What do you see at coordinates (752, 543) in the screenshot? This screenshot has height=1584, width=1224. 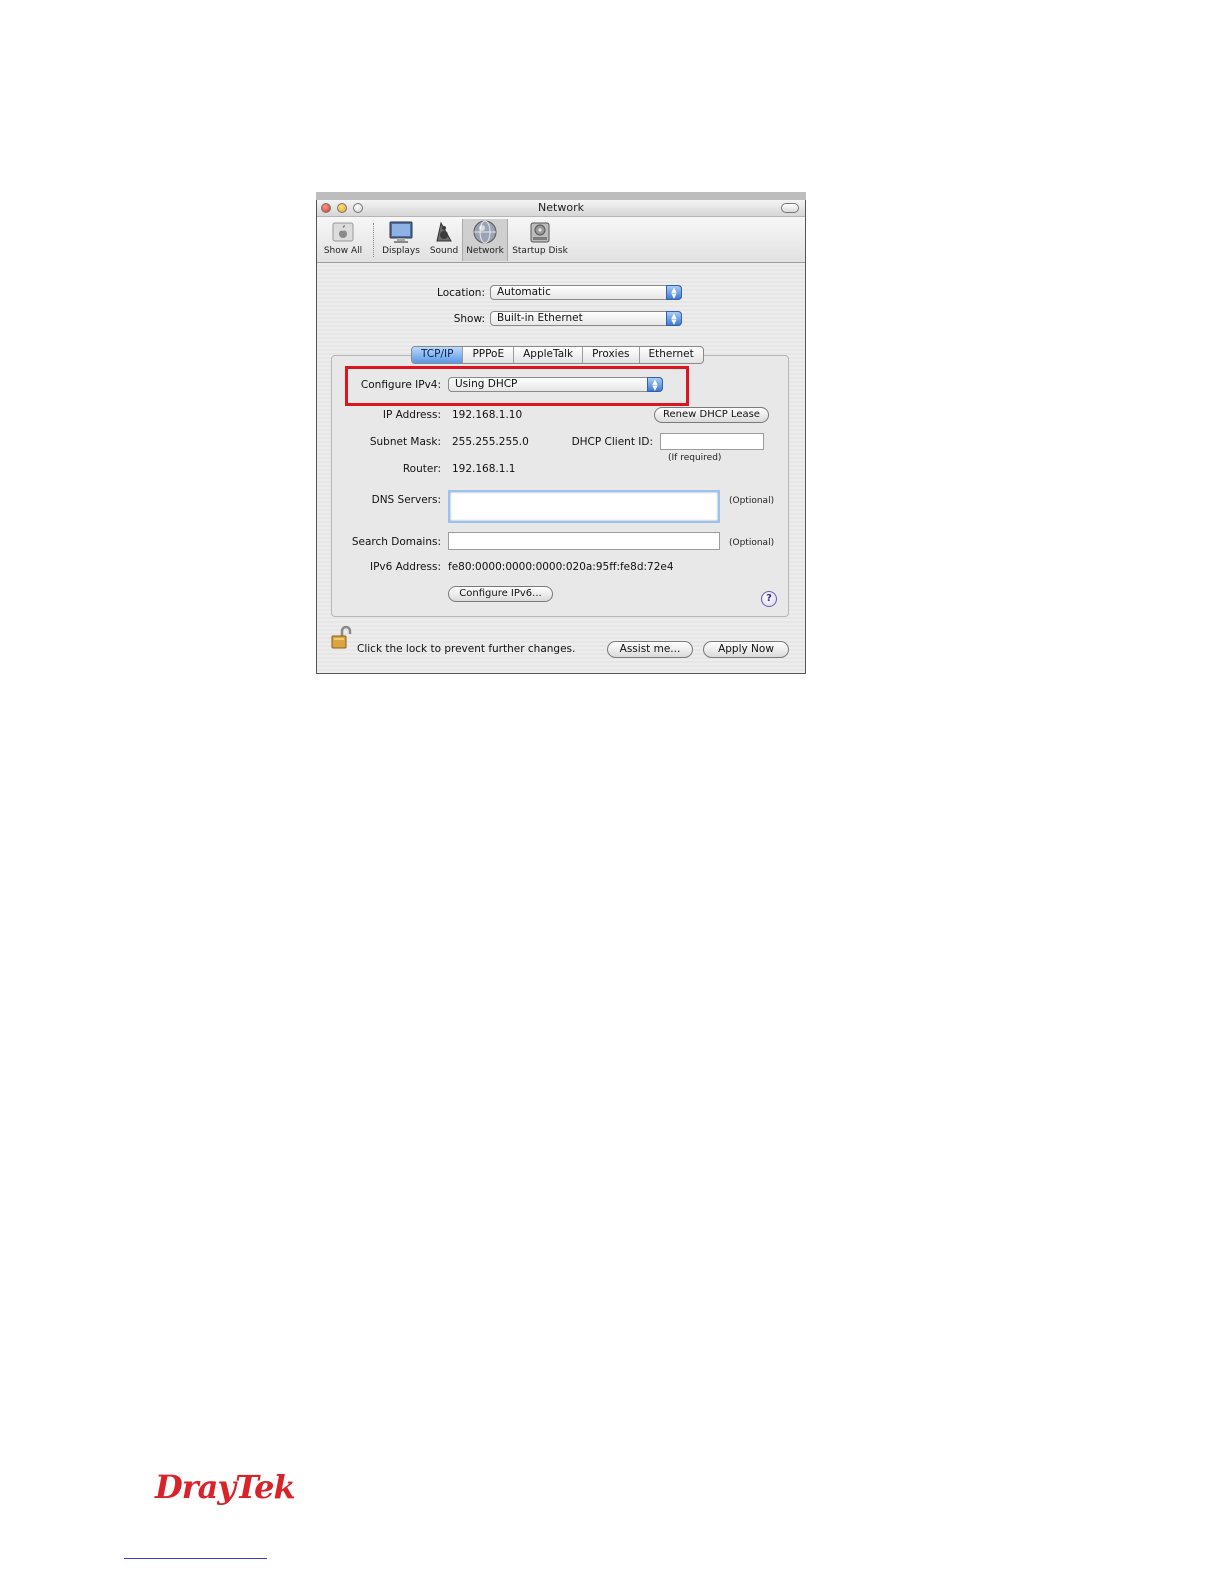 I see `search-optional-hint: (Optional)` at bounding box center [752, 543].